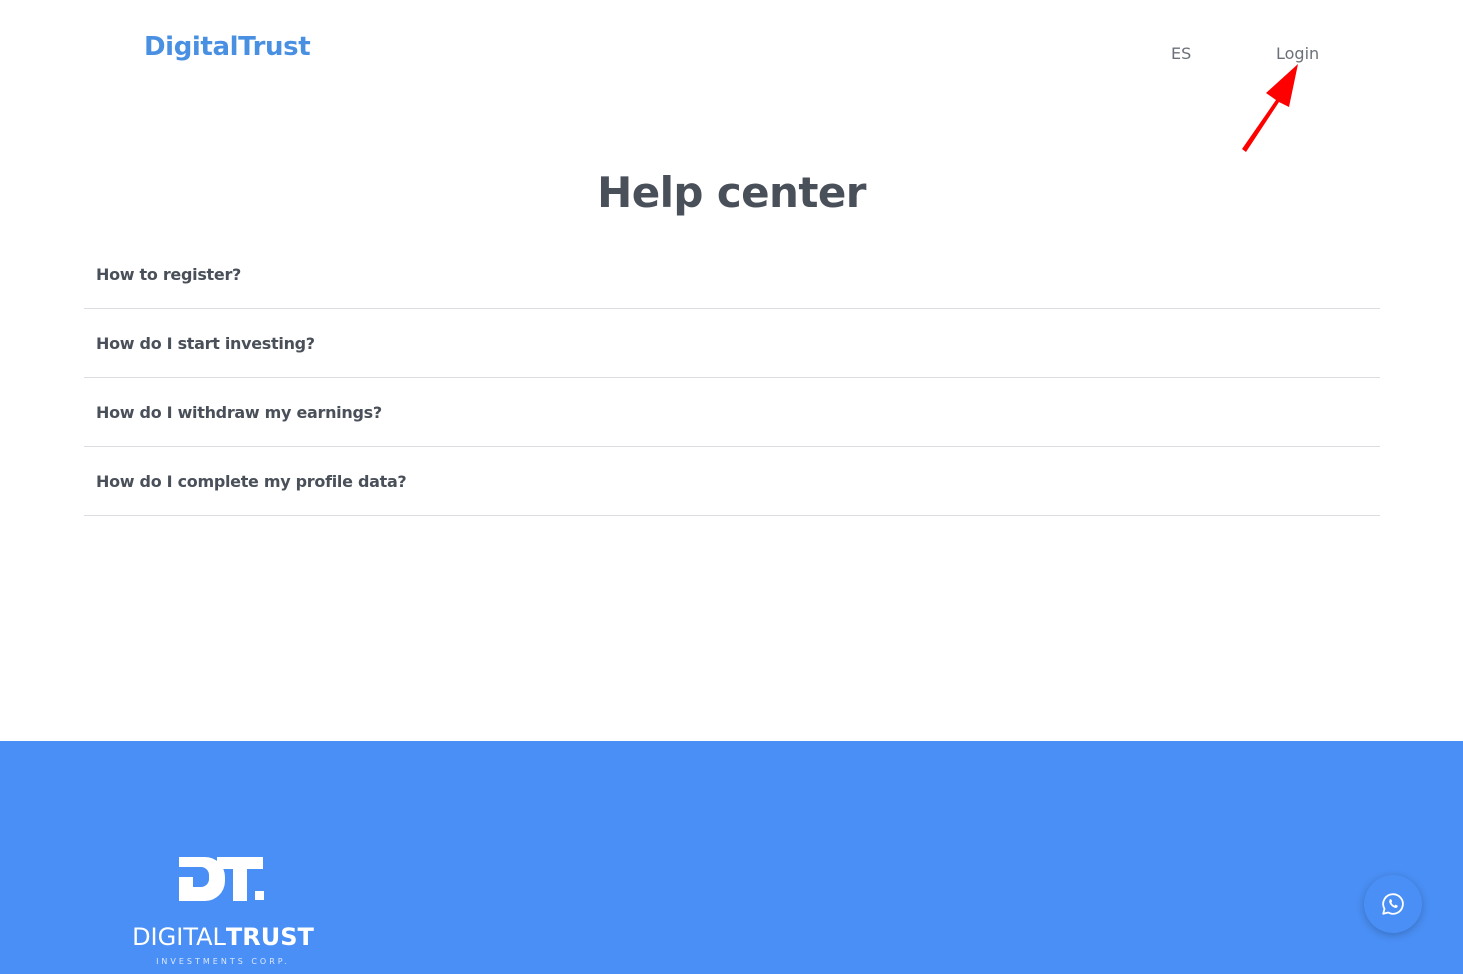 The height and width of the screenshot is (974, 1463). I want to click on faq-item-withdraw-earnings: How do I withdraw my earnings?, so click(732, 412).